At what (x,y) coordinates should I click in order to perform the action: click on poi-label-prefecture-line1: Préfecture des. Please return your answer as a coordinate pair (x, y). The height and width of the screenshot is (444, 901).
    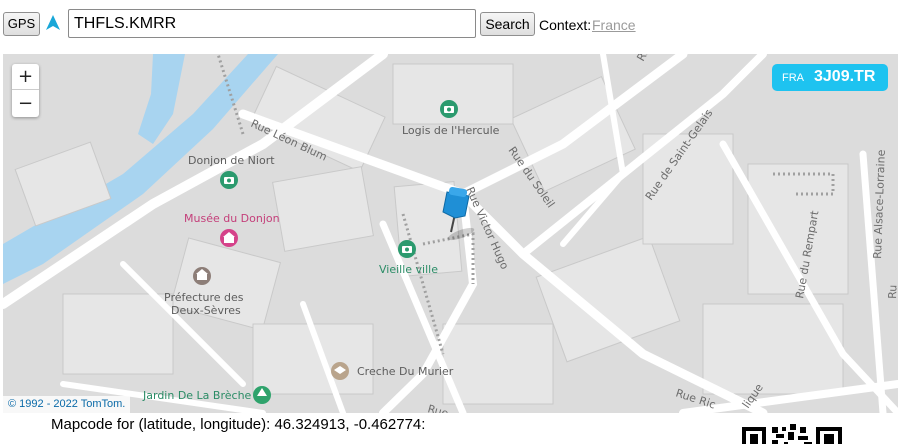
    Looking at the image, I should click on (204, 297).